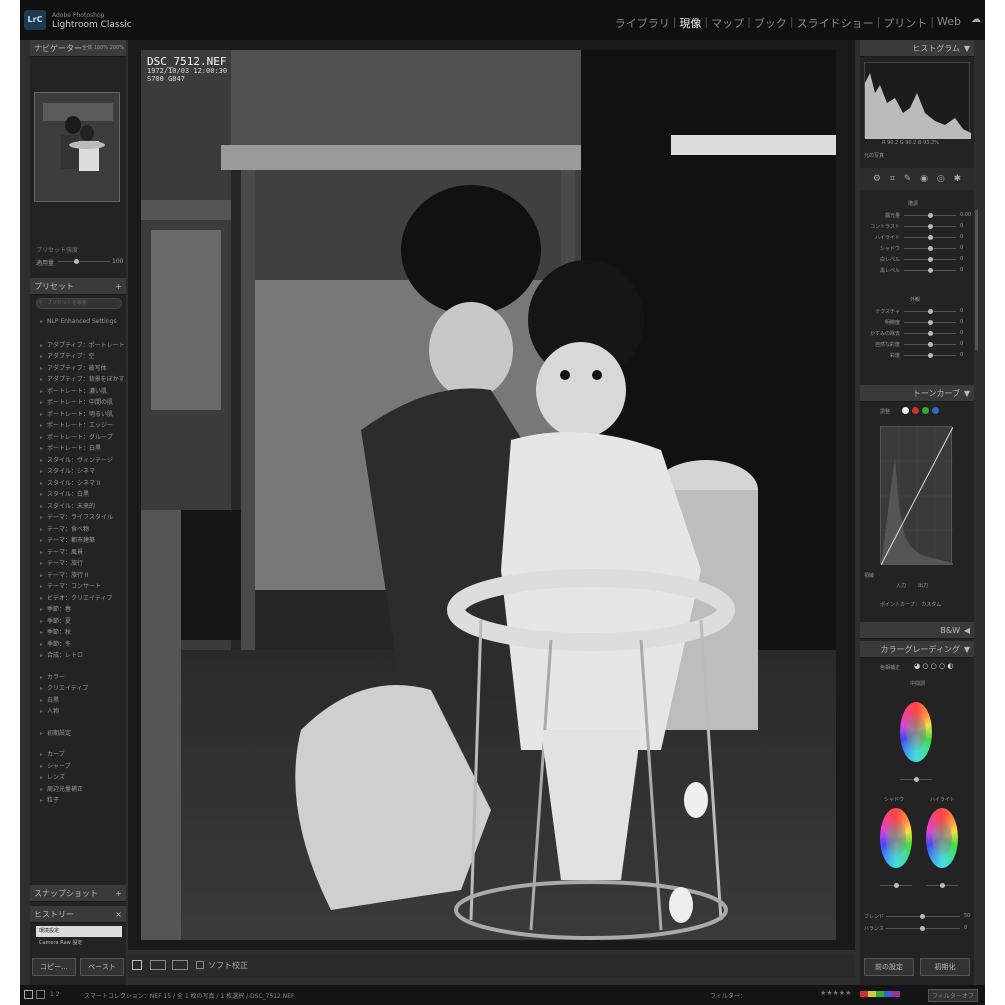 This screenshot has width=1005, height=1005. I want to click on curve-blue-icon, so click(935, 410).